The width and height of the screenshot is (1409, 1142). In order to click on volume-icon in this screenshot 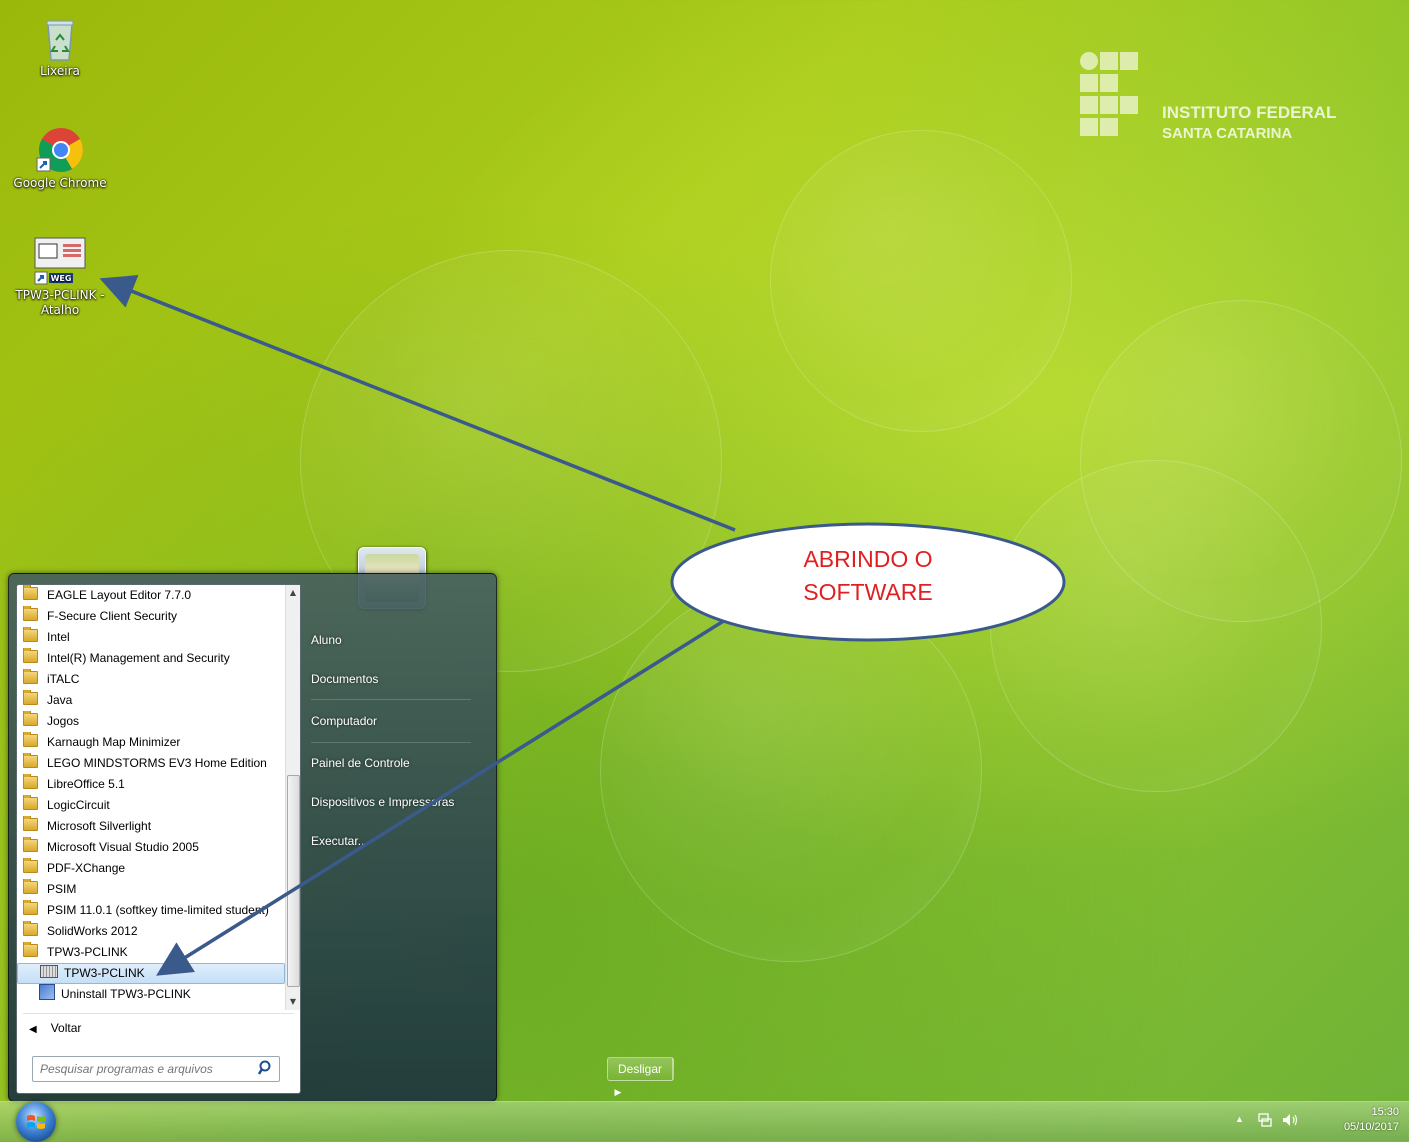, I will do `click(1290, 1121)`.